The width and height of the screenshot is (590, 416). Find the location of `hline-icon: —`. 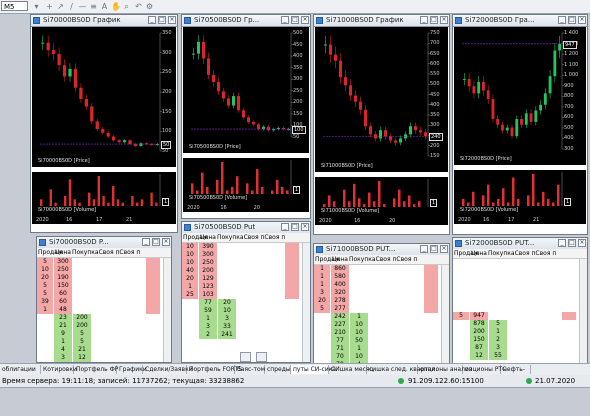

hline-icon: — is located at coordinates (82, 6).